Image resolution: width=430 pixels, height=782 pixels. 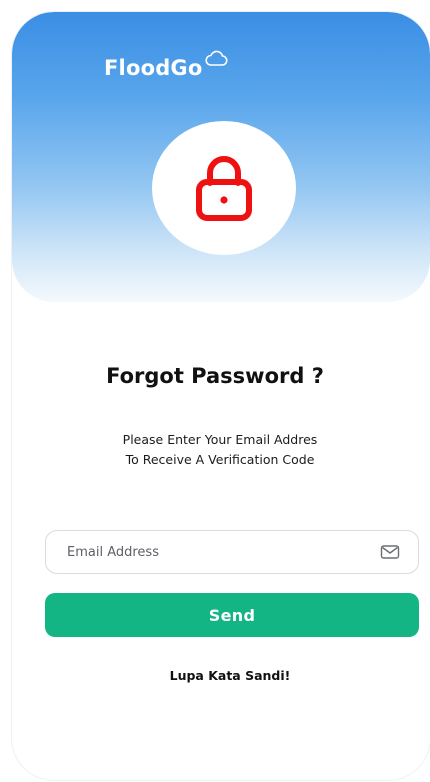 I want to click on subtitle-line-2: To Receive A Verification Code, so click(x=220, y=459).